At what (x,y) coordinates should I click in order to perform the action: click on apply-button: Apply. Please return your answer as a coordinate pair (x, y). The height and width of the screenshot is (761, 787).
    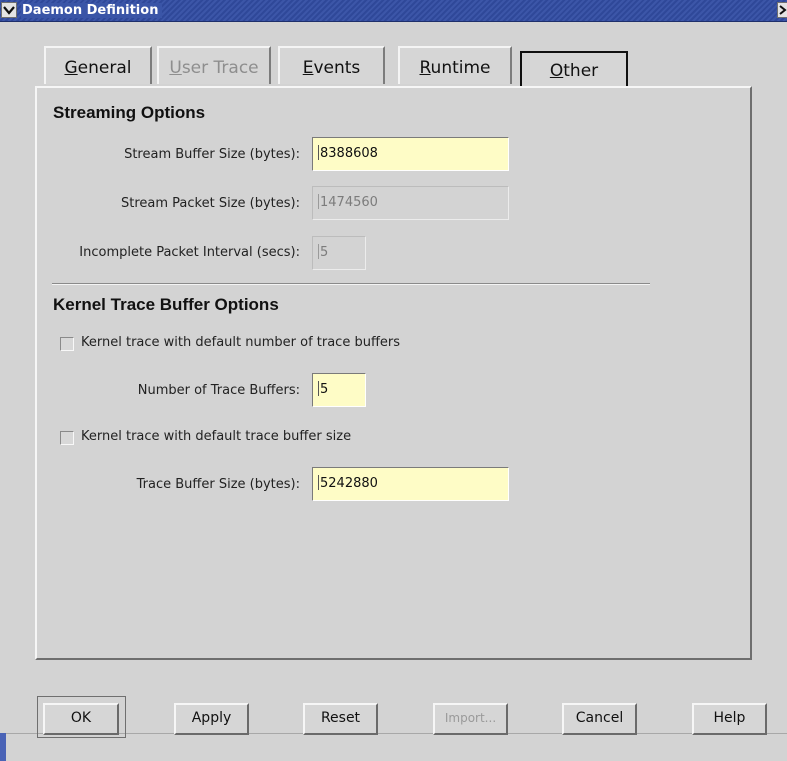
    Looking at the image, I should click on (211, 719).